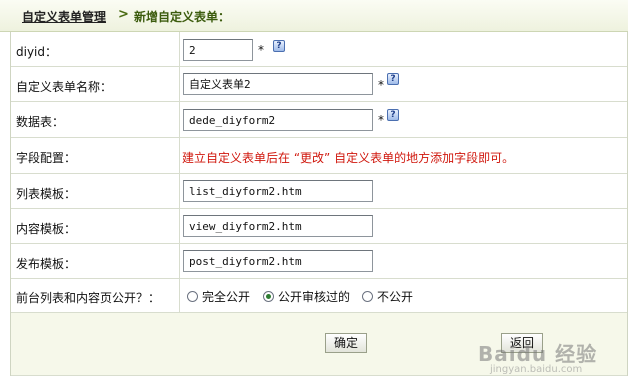 The height and width of the screenshot is (392, 628). What do you see at coordinates (46, 158) in the screenshot?
I see `field-config-label: 字段配置：` at bounding box center [46, 158].